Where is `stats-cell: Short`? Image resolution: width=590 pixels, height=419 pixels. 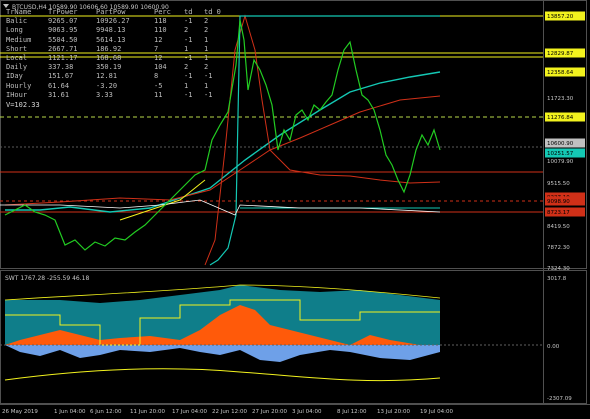
stats-cell: Short is located at coordinates (17, 48).